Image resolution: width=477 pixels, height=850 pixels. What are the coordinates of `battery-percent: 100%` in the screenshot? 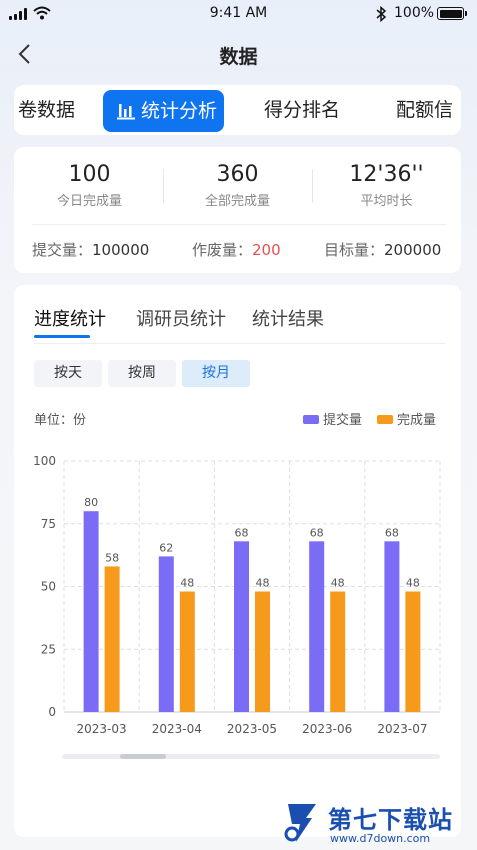 It's located at (414, 13).